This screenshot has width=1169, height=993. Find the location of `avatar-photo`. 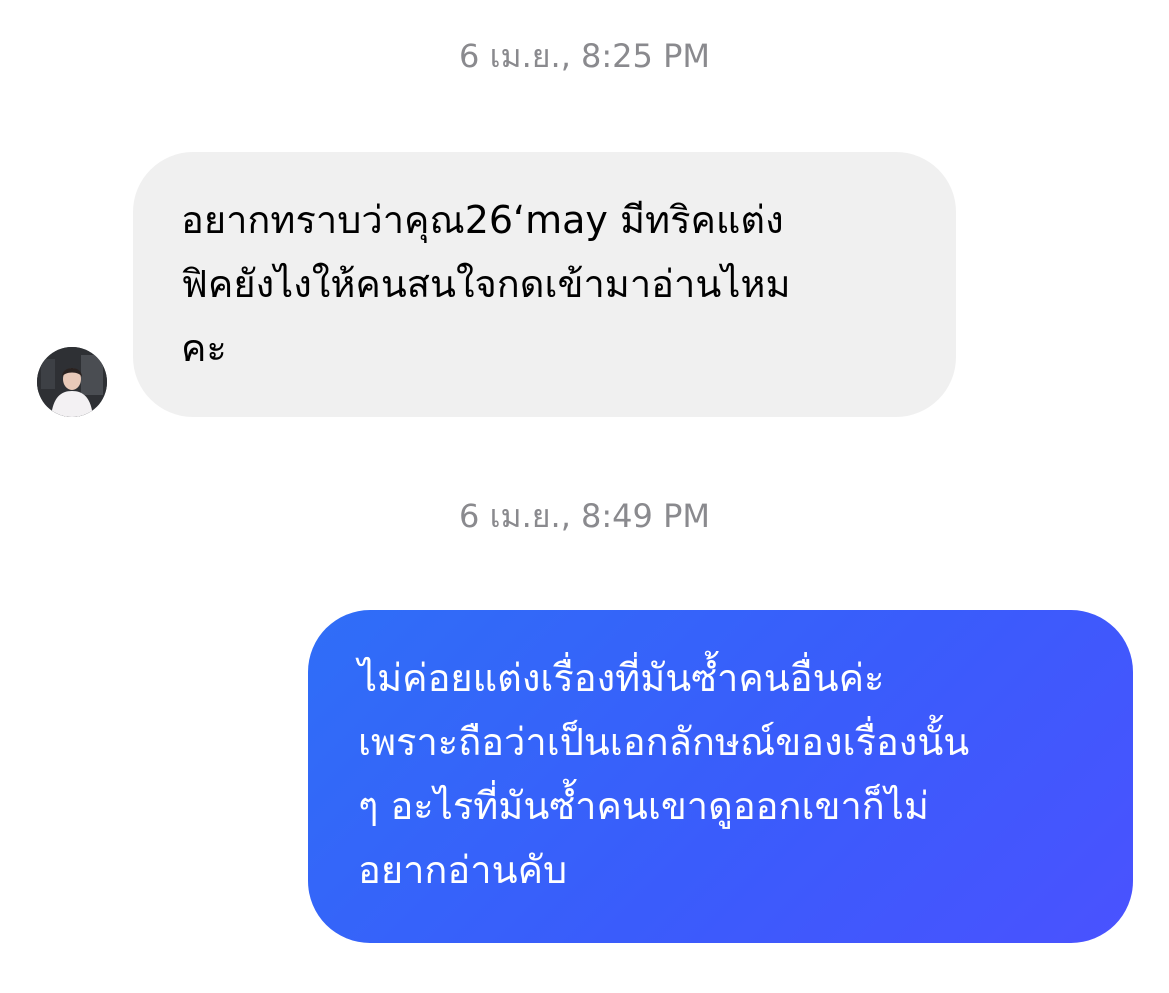

avatar-photo is located at coordinates (72, 382).